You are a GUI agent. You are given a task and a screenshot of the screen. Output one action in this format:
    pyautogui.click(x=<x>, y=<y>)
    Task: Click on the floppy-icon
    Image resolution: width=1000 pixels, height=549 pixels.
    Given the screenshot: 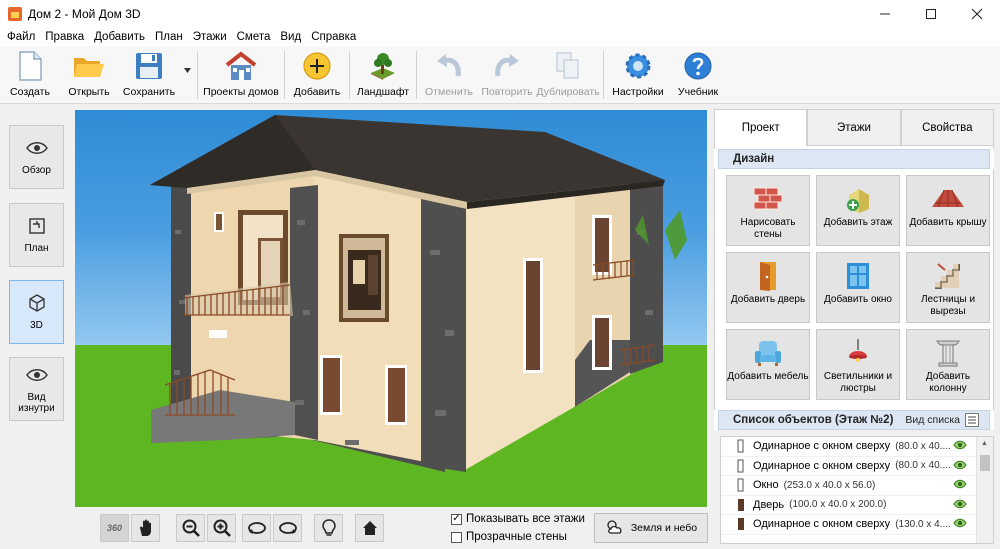 What is the action you would take?
    pyautogui.click(x=149, y=66)
    